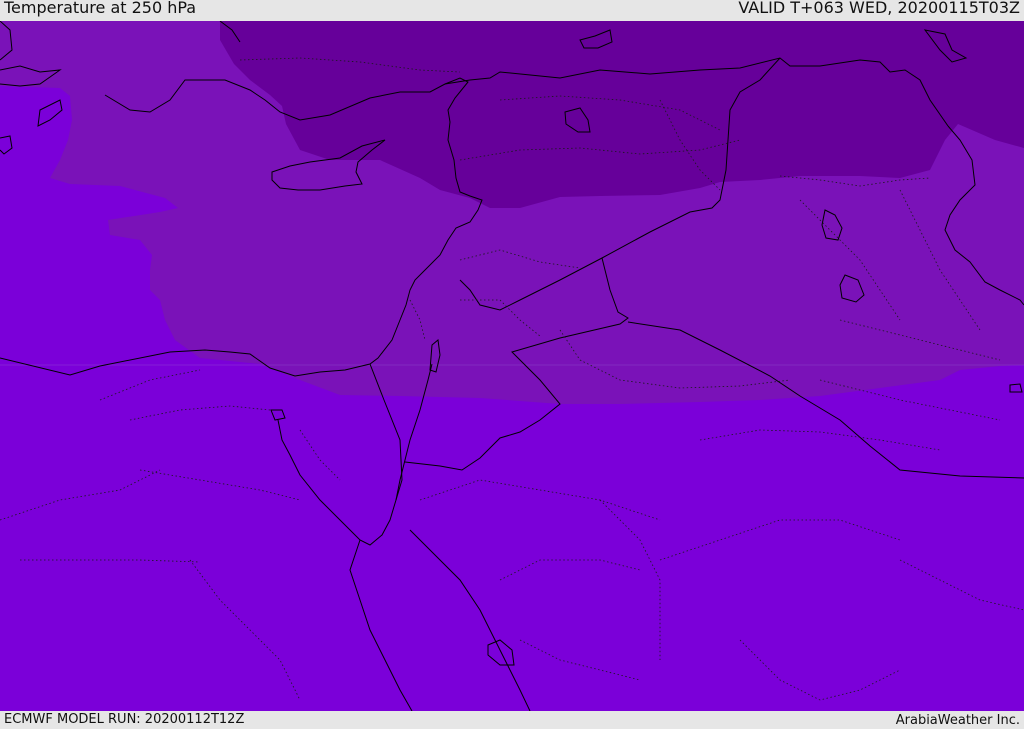  Describe the element at coordinates (124, 719) in the screenshot. I see `model-run: ECMWF MODEL RUN: 20200112T12Z` at that location.